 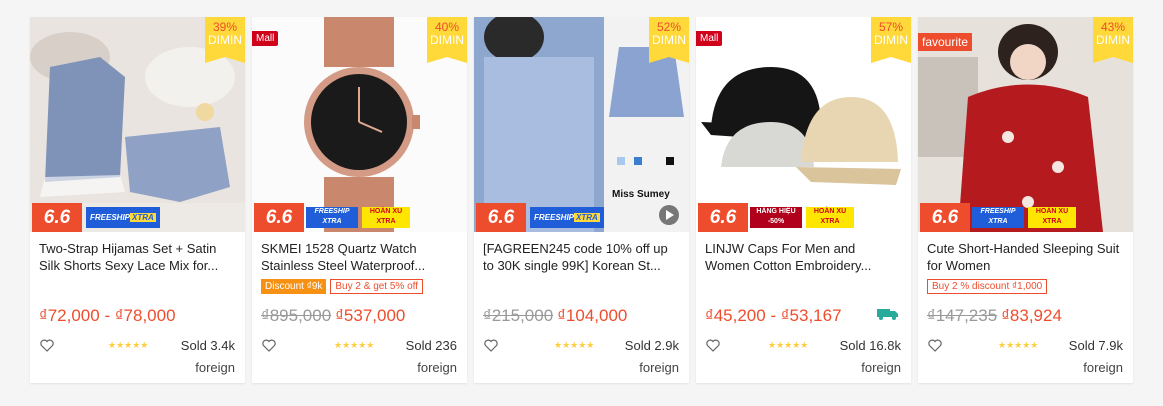 What do you see at coordinates (294, 286) in the screenshot?
I see `discount-tag: Discount ₫9k` at bounding box center [294, 286].